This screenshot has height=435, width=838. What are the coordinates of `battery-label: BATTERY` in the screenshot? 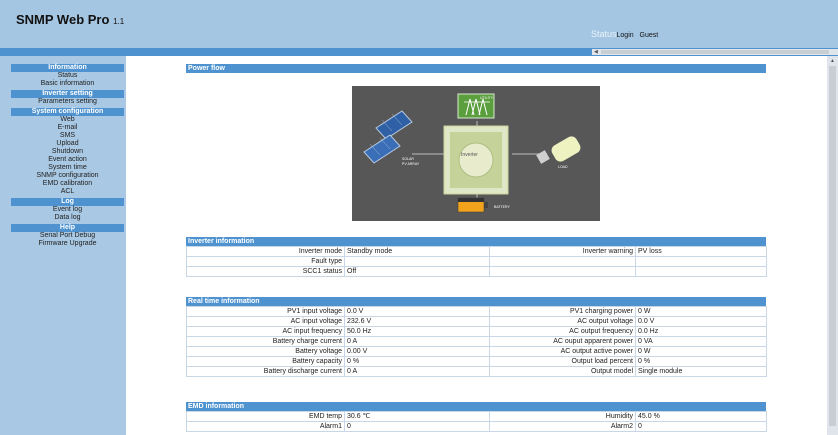 It's located at (502, 207).